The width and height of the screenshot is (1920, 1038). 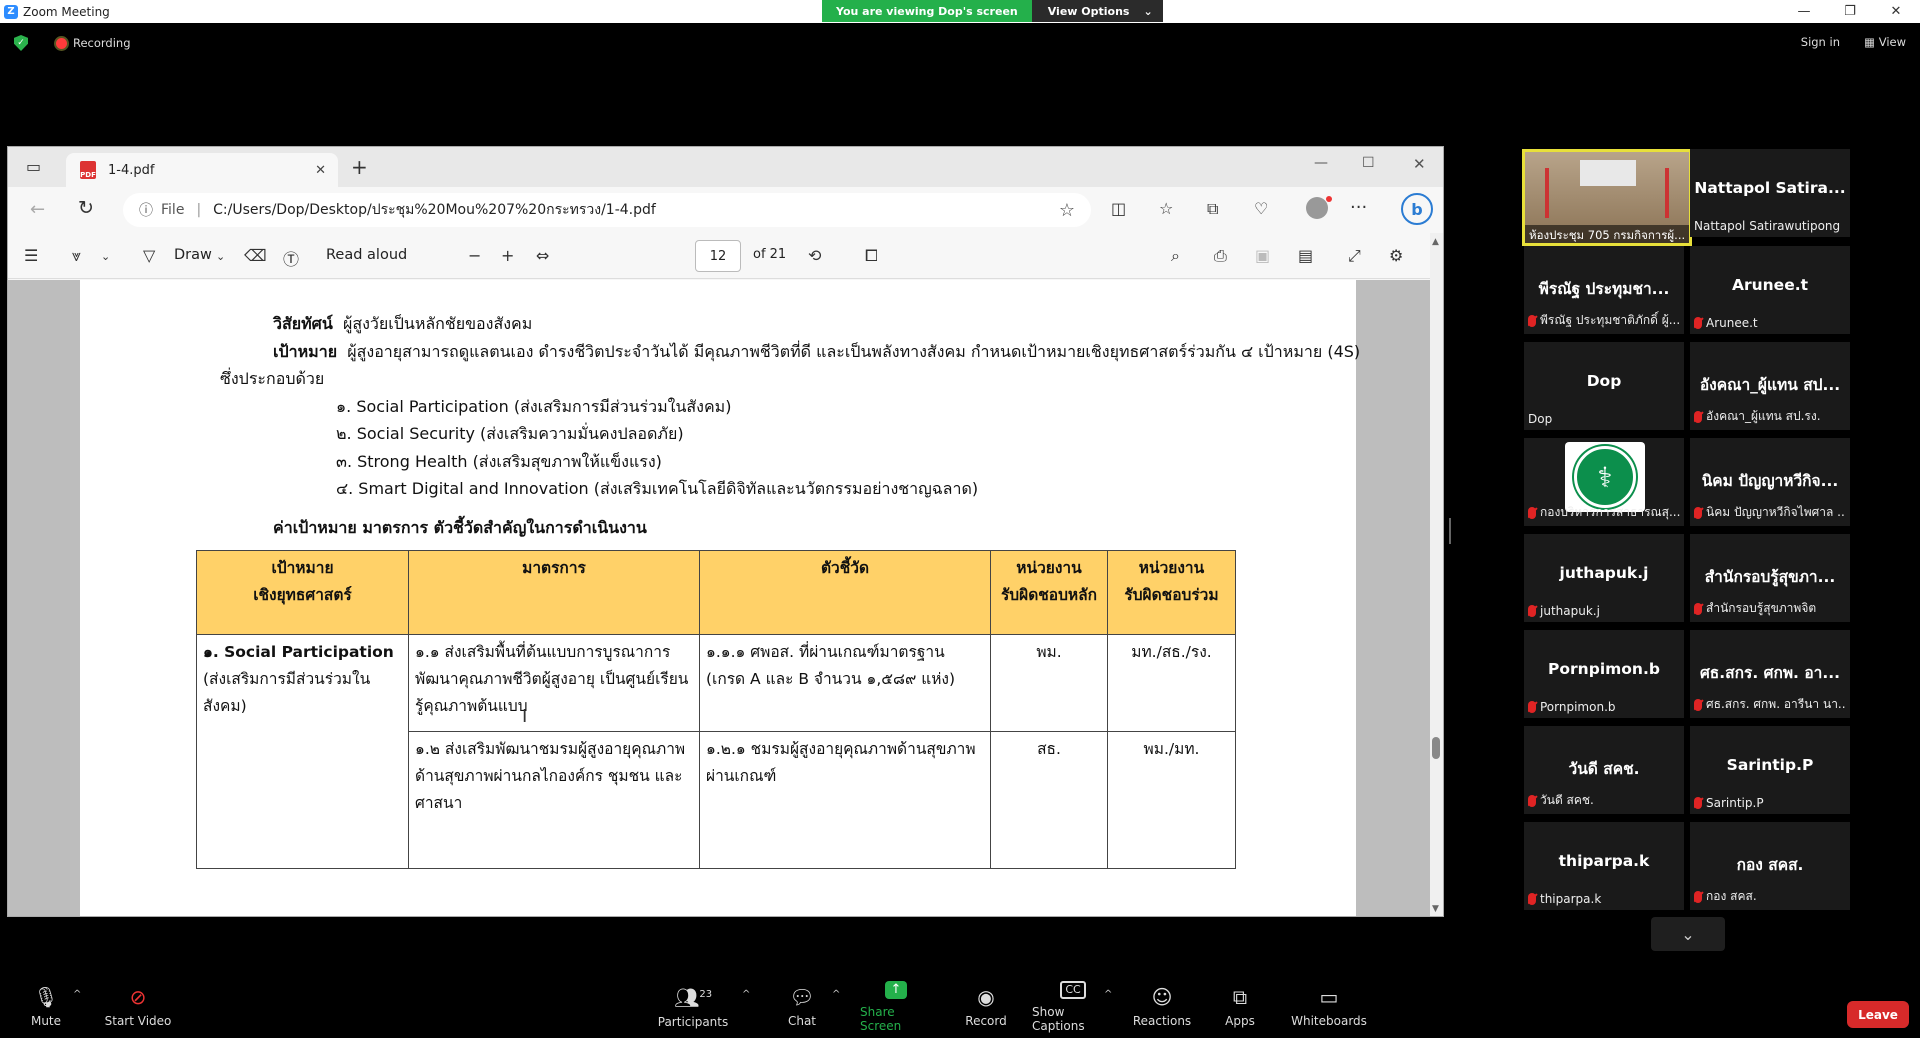 What do you see at coordinates (1118, 208) in the screenshot?
I see `split-screen-icon: ◫` at bounding box center [1118, 208].